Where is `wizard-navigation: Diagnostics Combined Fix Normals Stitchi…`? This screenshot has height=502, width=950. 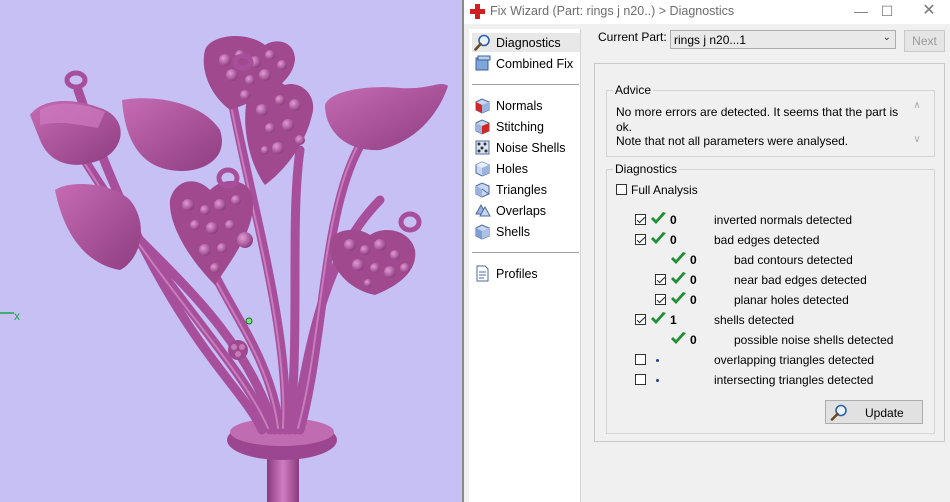
wizard-navigation: Diagnostics Combined Fix Normals Stitchi… is located at coordinates (525, 265).